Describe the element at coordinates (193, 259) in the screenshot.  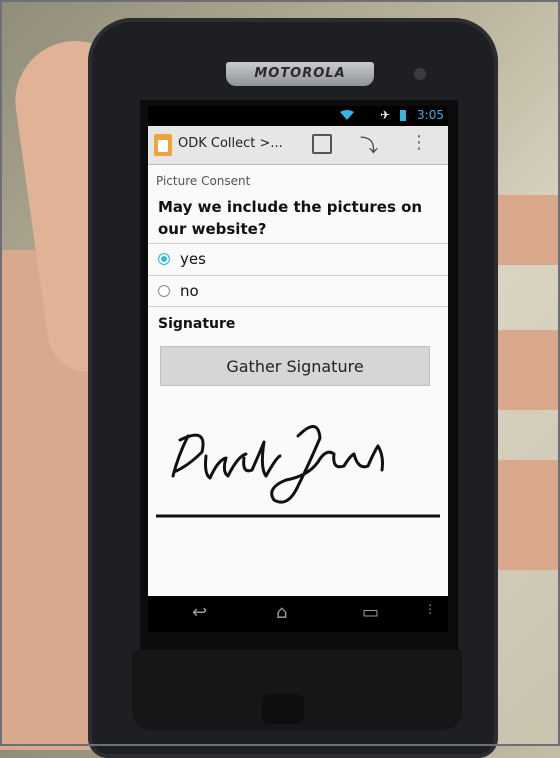
I see `radio-label: yes` at that location.